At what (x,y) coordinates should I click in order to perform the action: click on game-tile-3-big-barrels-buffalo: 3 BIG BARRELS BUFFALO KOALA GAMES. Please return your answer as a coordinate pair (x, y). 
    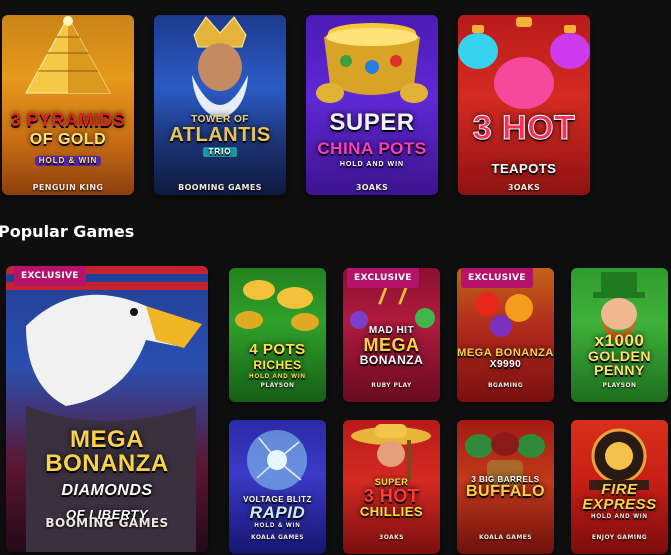
    Looking at the image, I should click on (505, 487).